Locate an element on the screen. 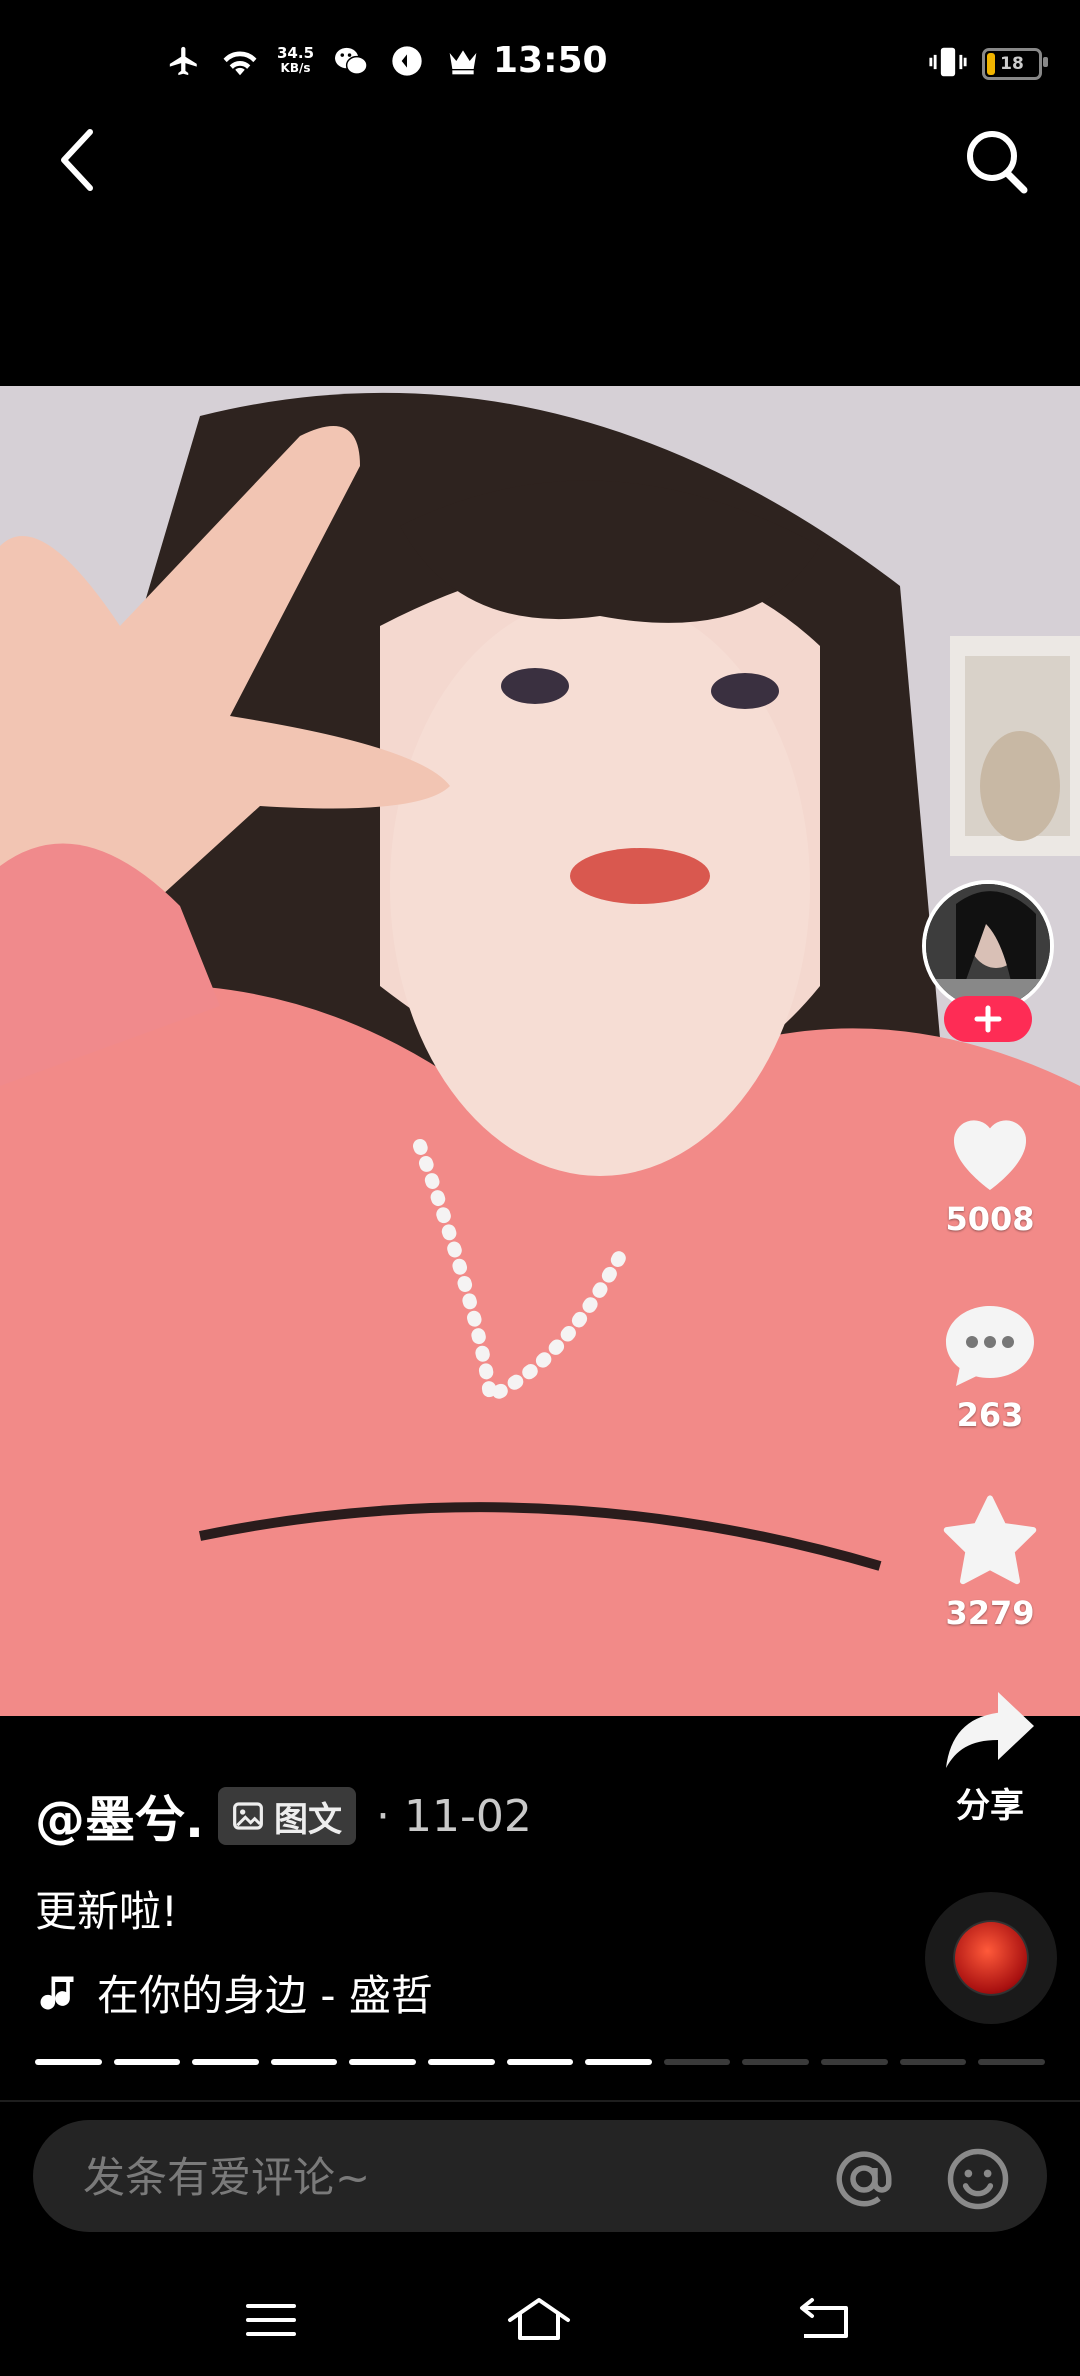 The height and width of the screenshot is (2376, 1080). comment-bar is located at coordinates (540, 2177).